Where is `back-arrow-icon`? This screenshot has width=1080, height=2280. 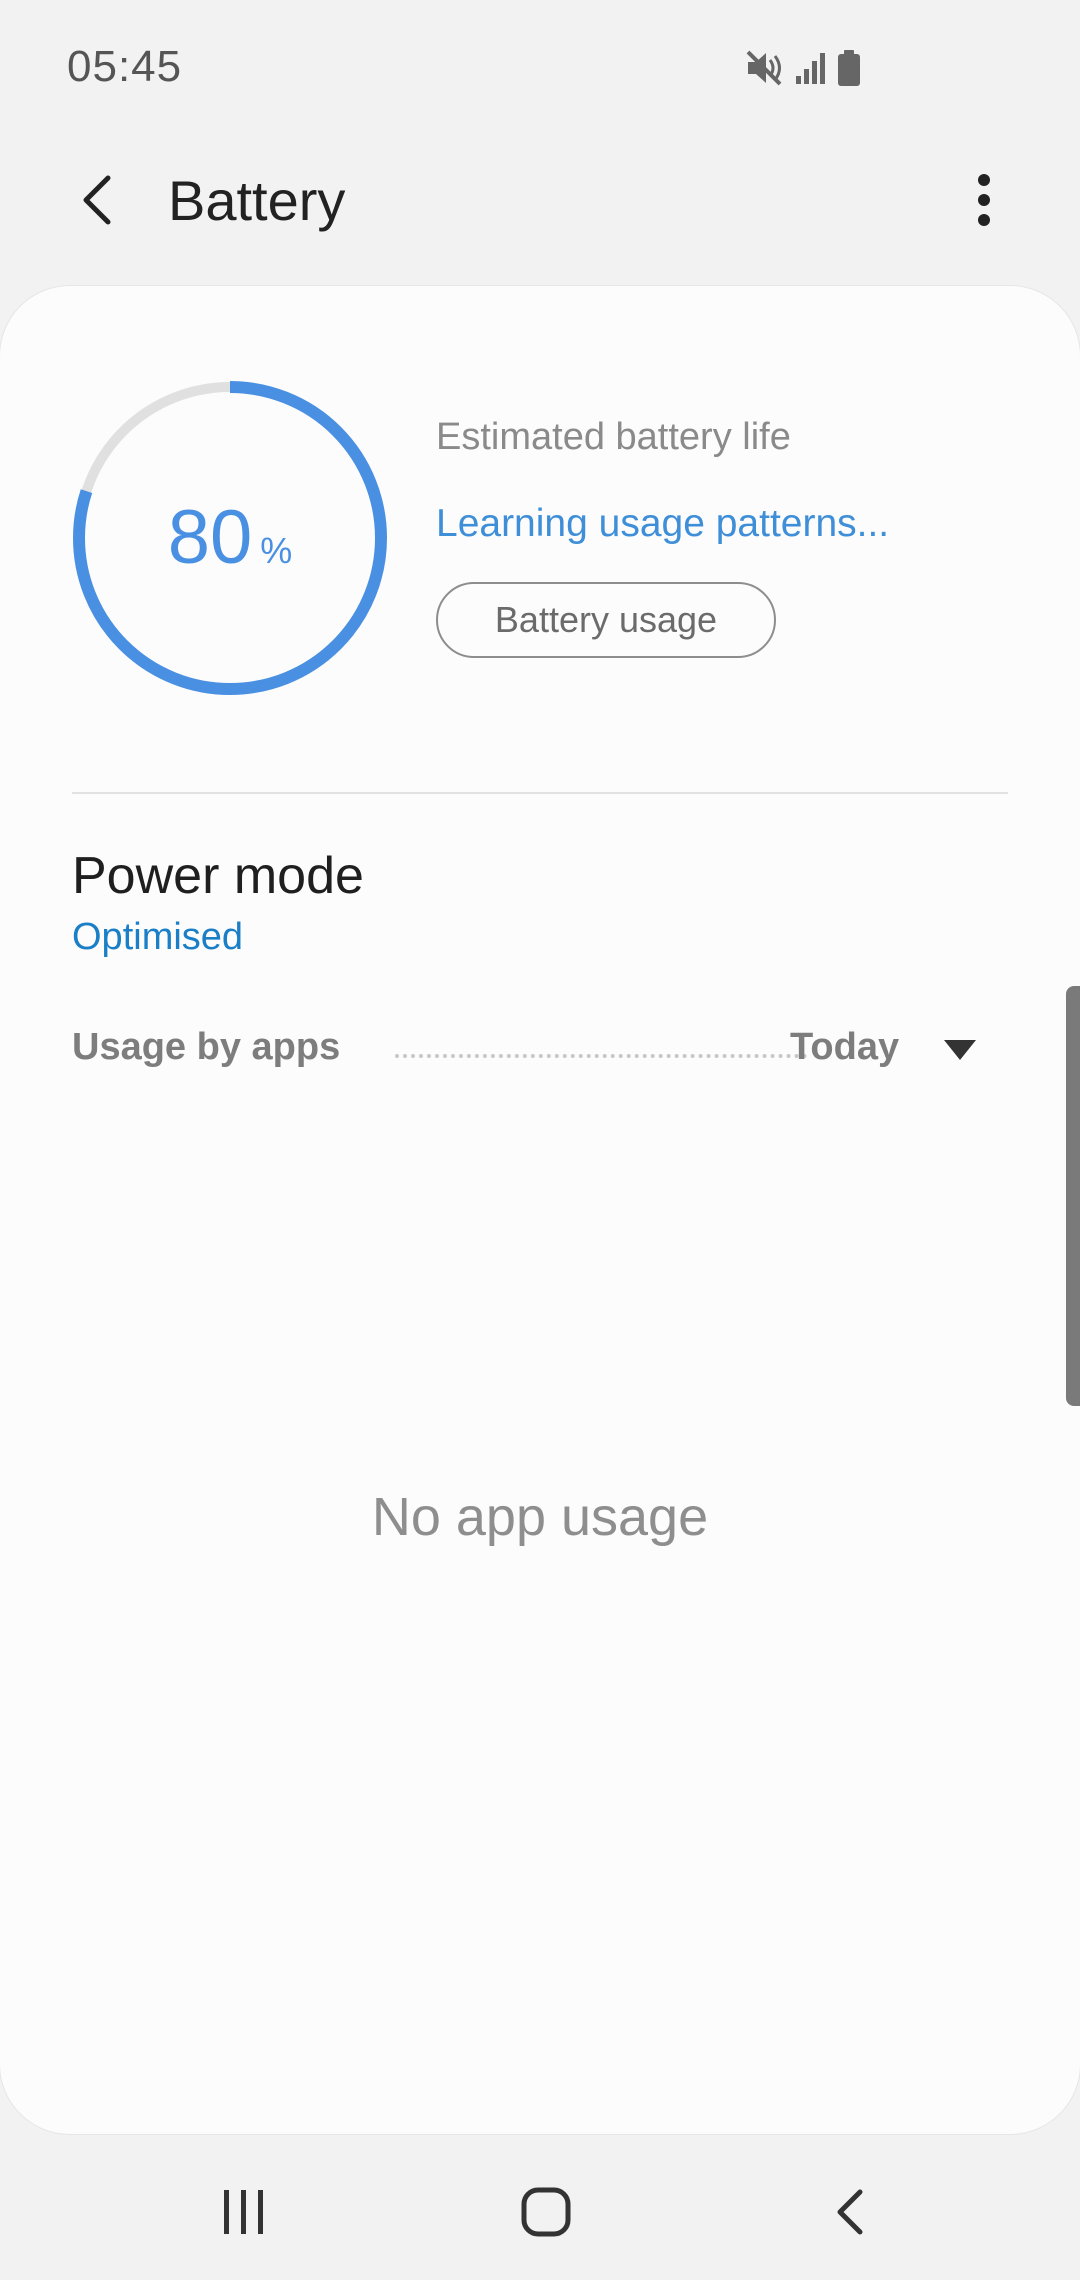 back-arrow-icon is located at coordinates (97, 200).